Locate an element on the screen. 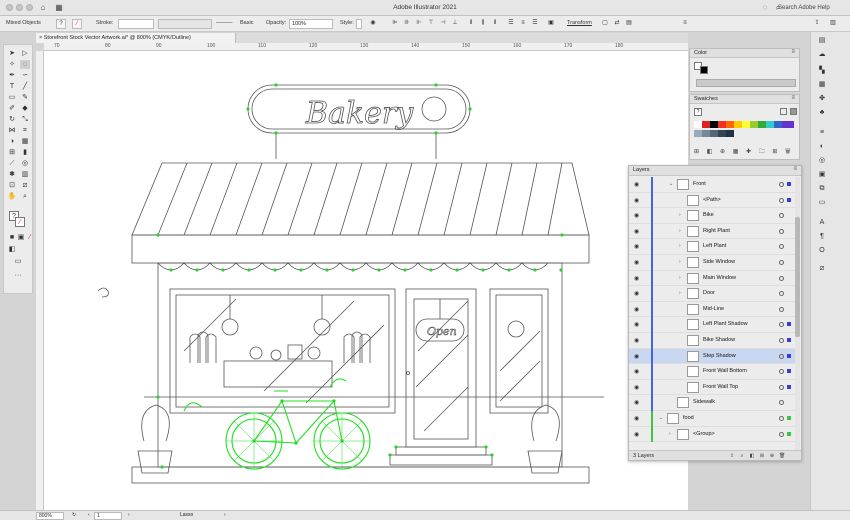 The image size is (850, 520). layer-name: Step Shadow is located at coordinates (719, 356).